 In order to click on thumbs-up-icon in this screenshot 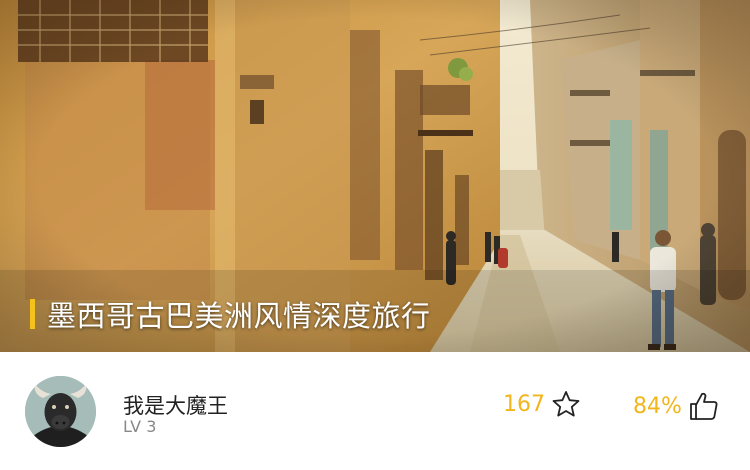, I will do `click(704, 406)`.